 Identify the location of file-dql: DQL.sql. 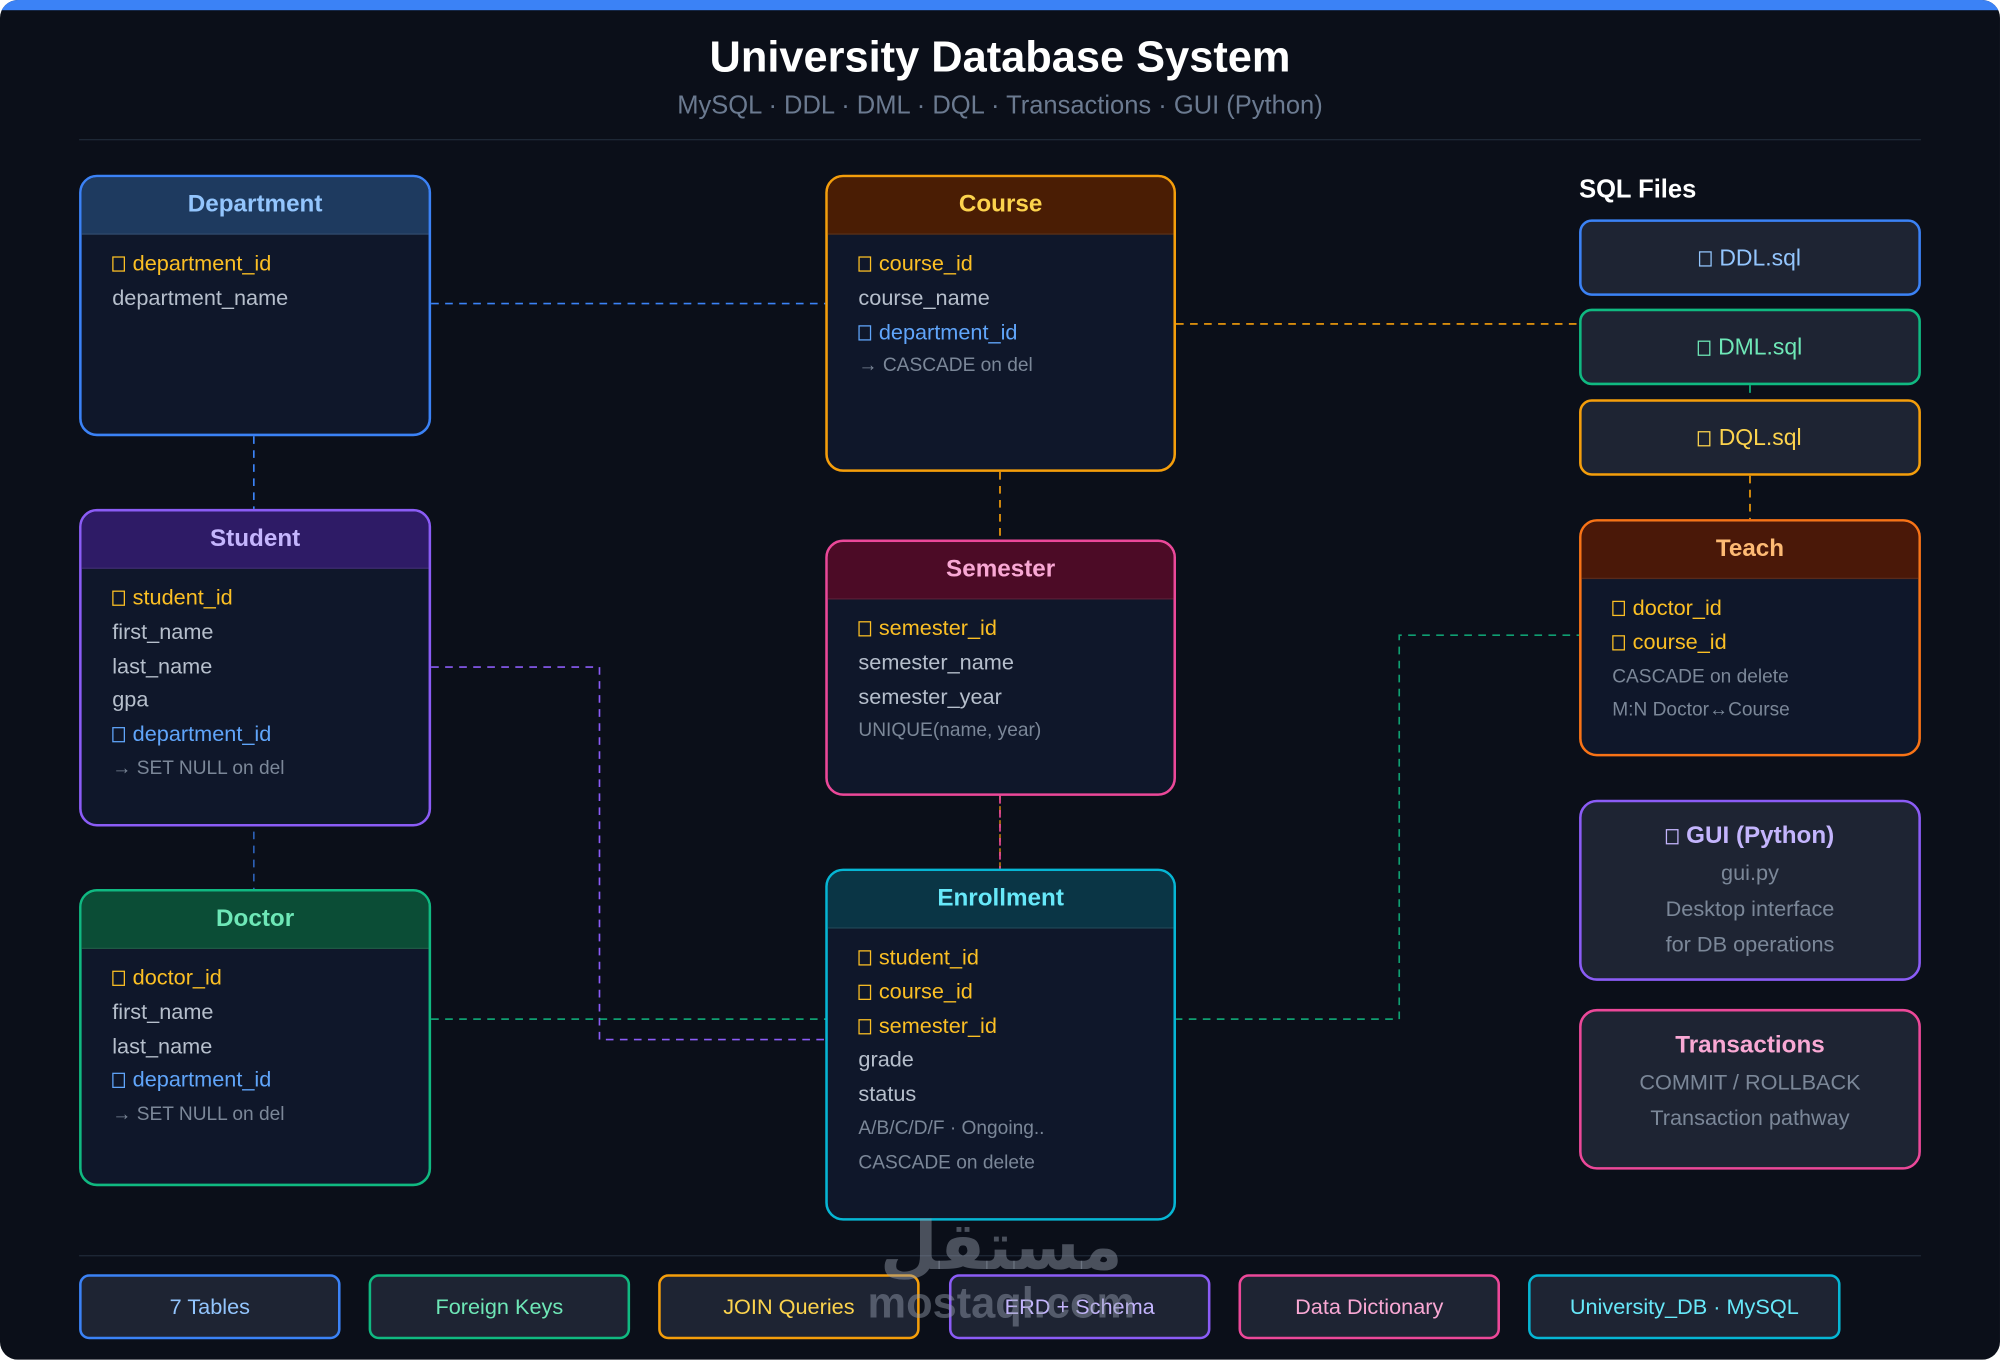
(1750, 437).